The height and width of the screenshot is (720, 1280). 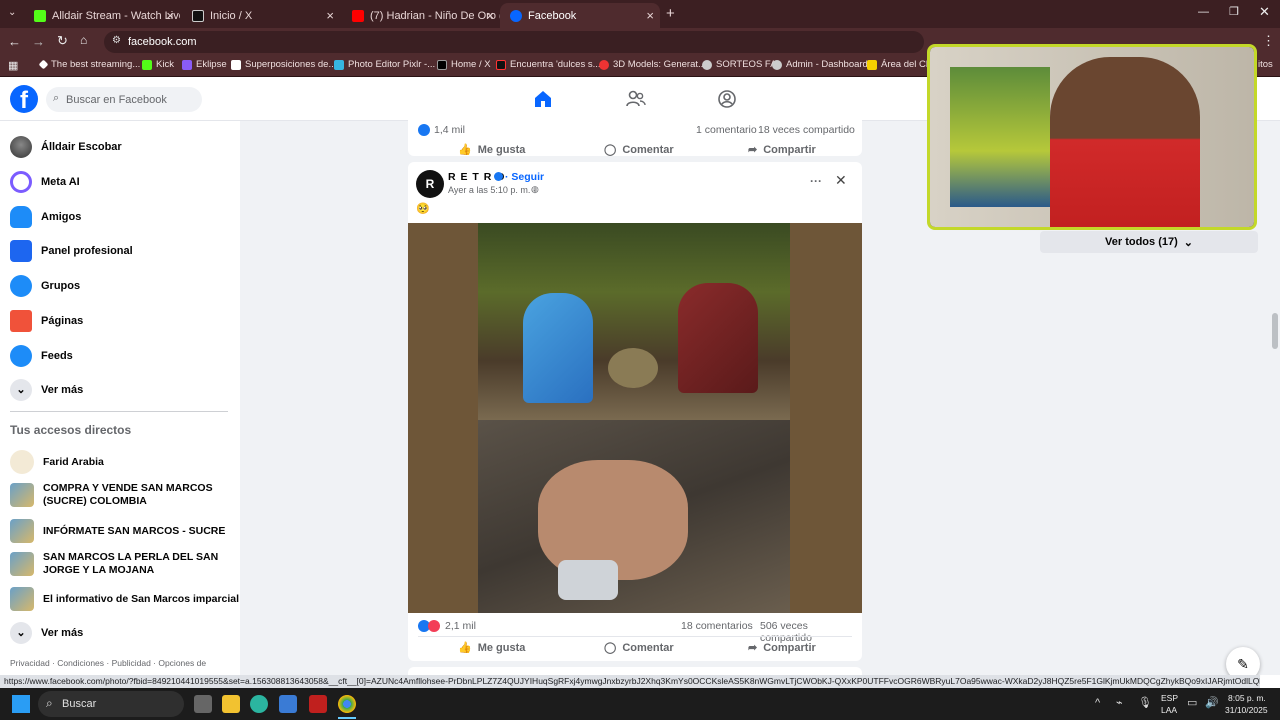 I want to click on follow-button: · Seguir, so click(x=524, y=177).